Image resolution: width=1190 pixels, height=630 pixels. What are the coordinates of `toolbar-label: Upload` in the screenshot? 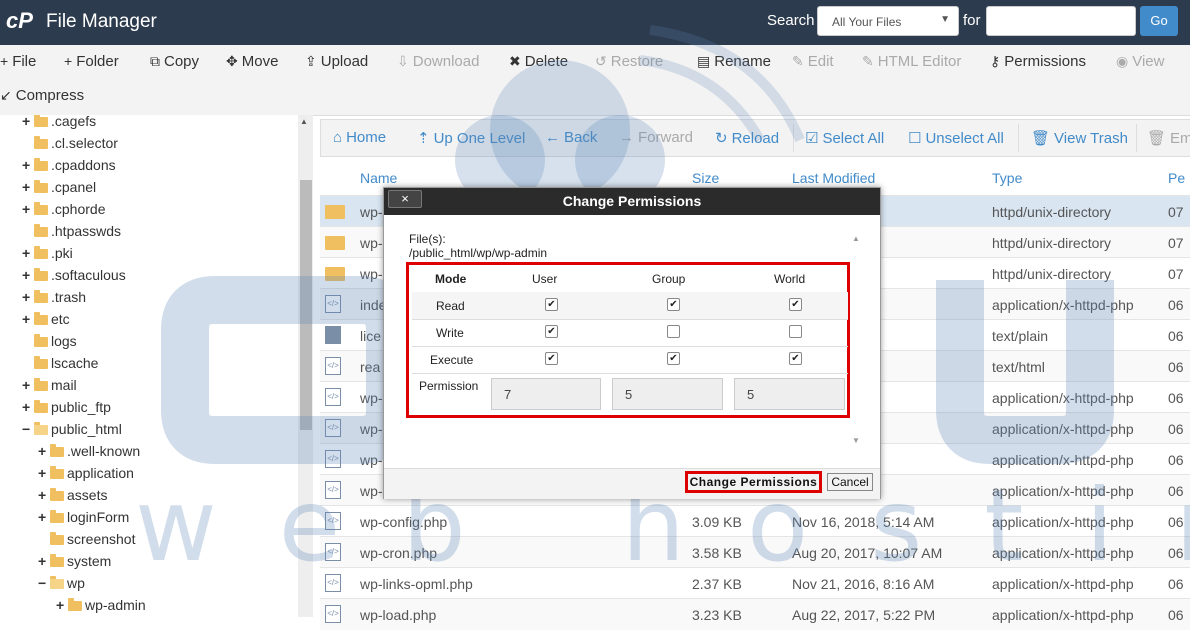 It's located at (344, 61).